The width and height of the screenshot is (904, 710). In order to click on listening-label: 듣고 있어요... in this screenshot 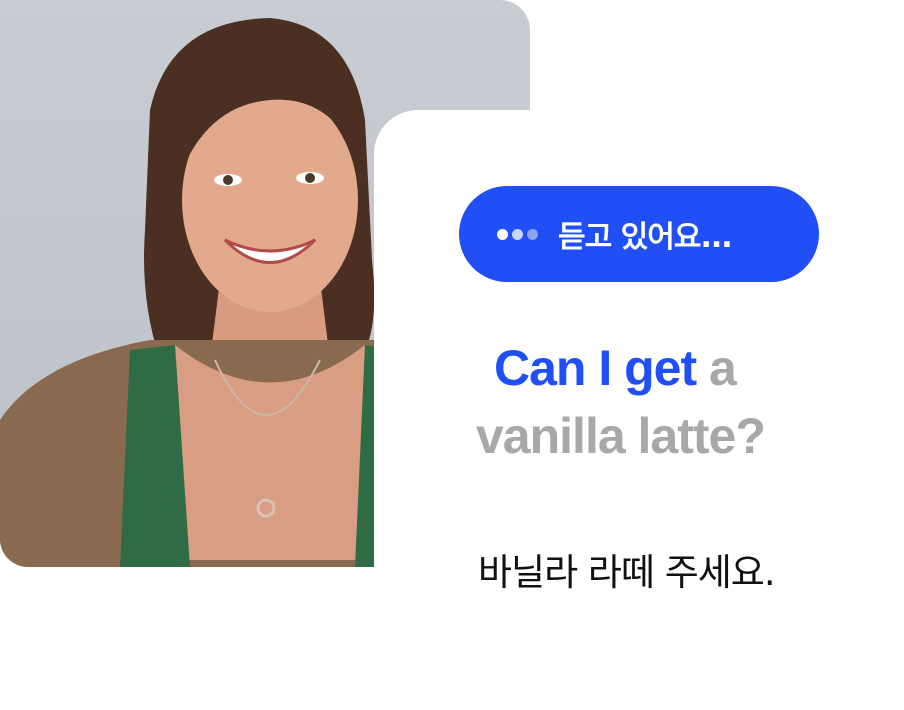, I will do `click(645, 237)`.